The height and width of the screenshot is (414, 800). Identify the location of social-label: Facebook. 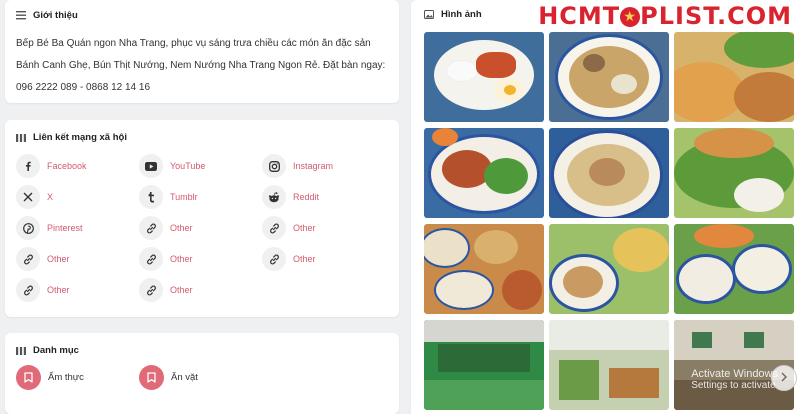
(67, 166).